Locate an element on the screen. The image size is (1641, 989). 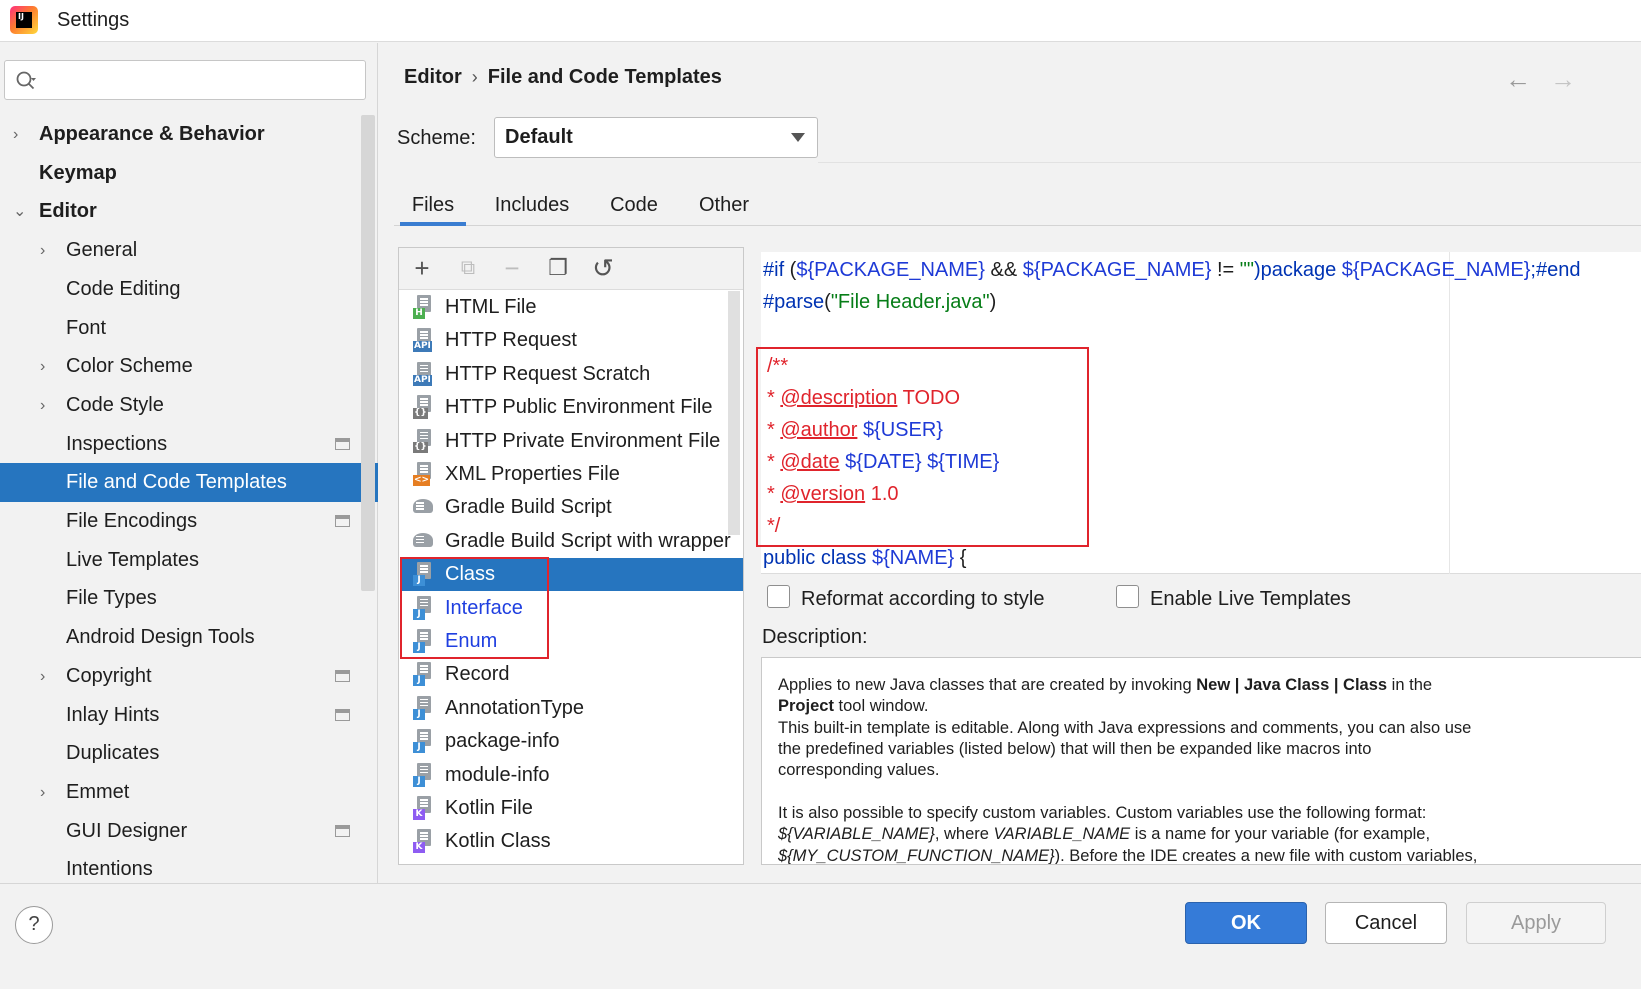
template-label: XML Properties File is located at coordinates (532, 474).